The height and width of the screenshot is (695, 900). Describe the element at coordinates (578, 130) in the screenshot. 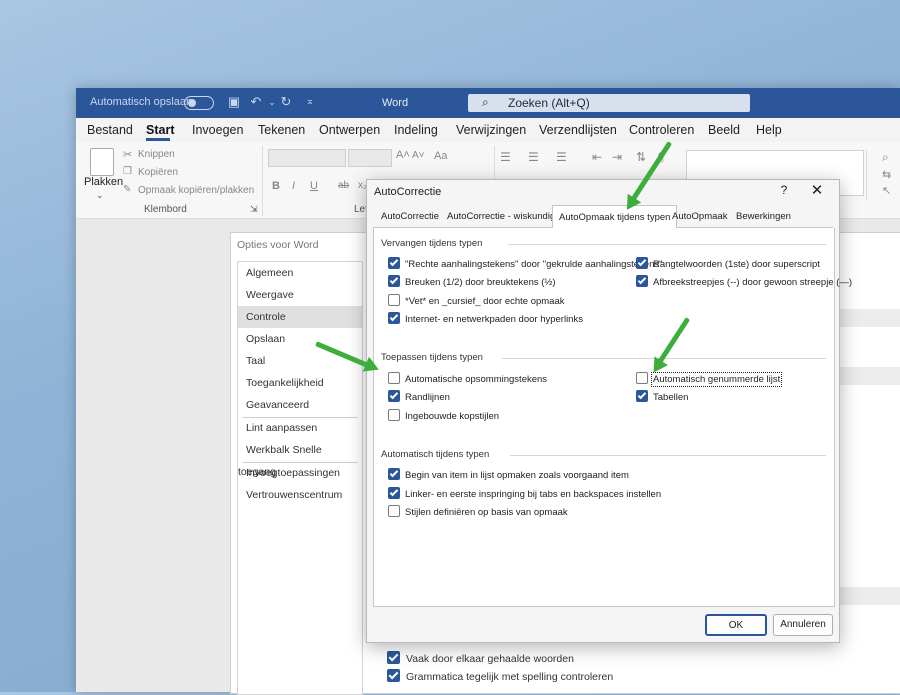

I see `tab-verzendlijsten: Verzendlijsten` at that location.